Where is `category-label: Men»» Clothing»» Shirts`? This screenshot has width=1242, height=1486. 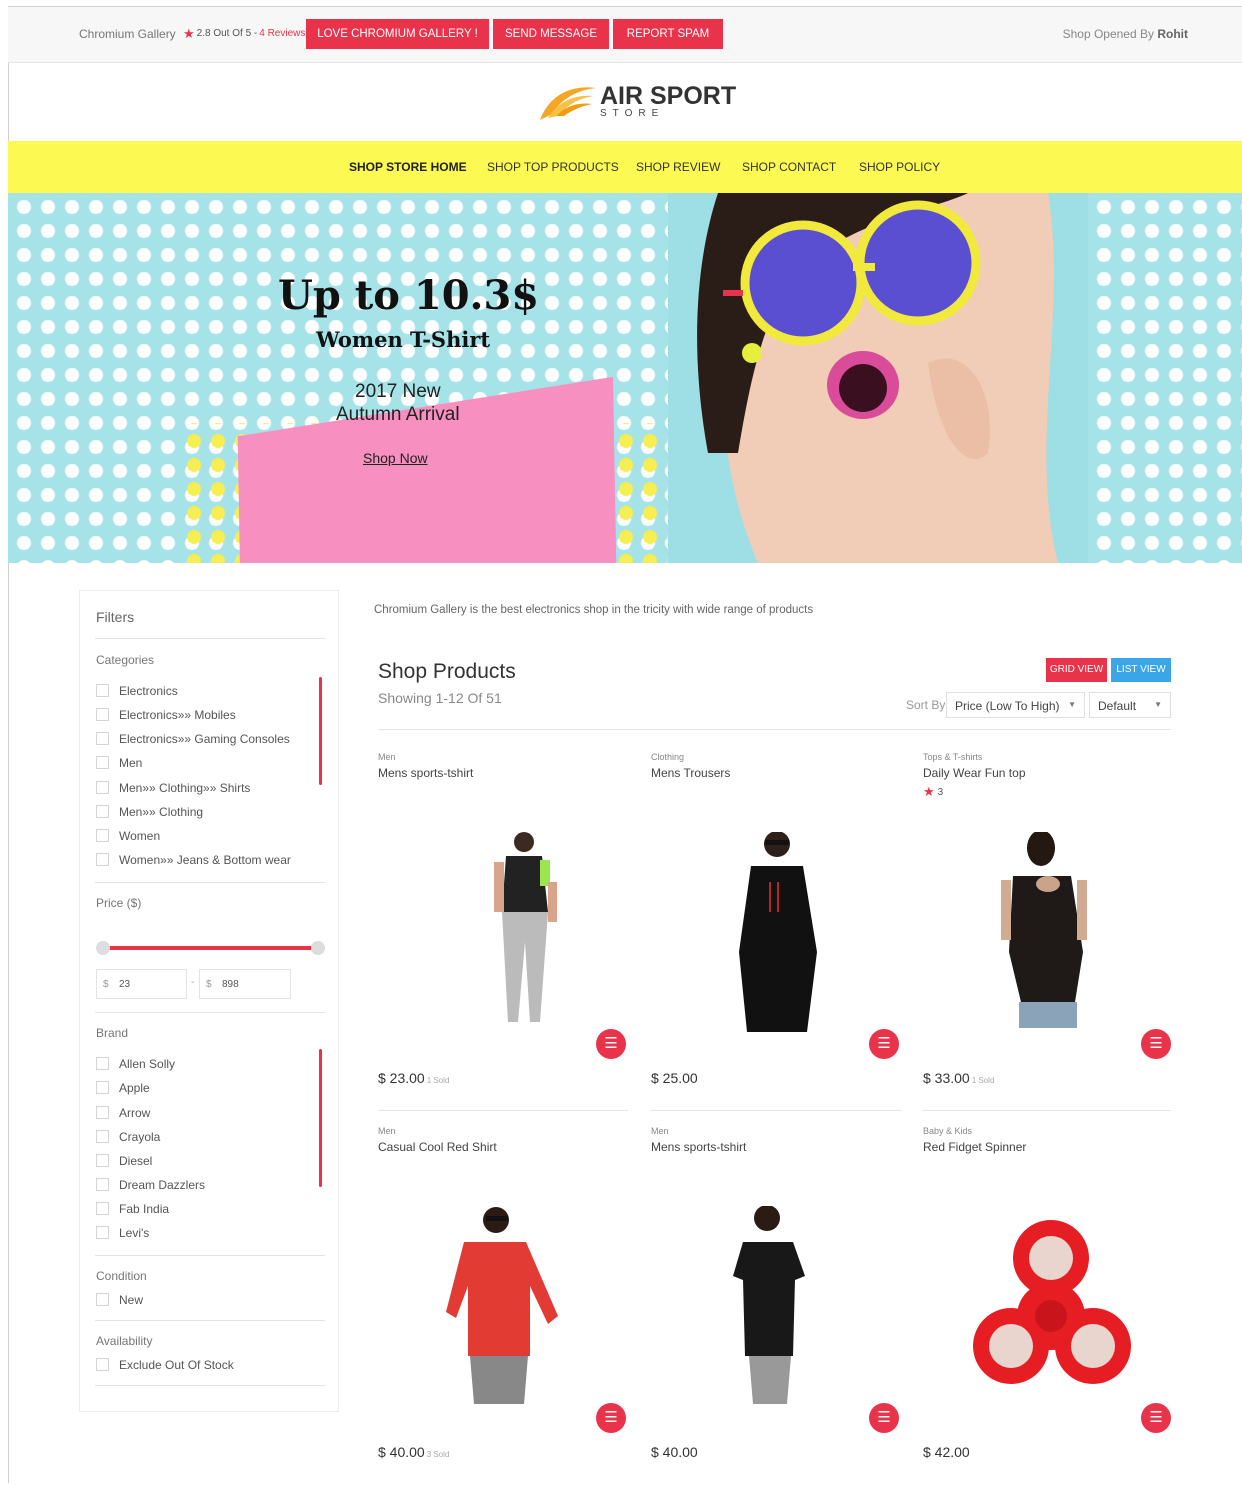 category-label: Men»» Clothing»» Shirts is located at coordinates (184, 788).